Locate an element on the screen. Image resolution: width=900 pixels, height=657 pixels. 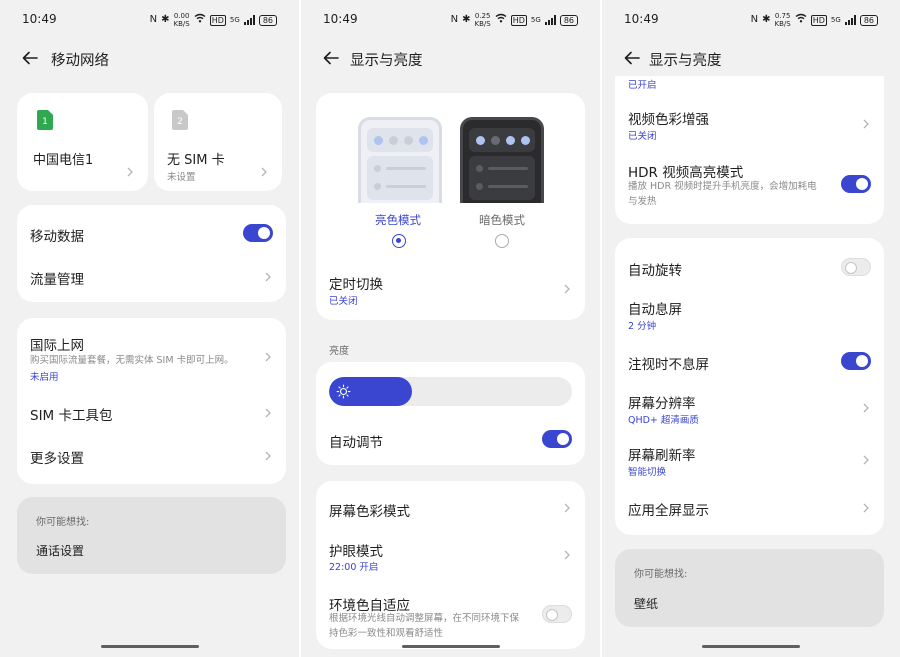
video-color-label: 视频色彩增强 is located at coordinates (668, 120).